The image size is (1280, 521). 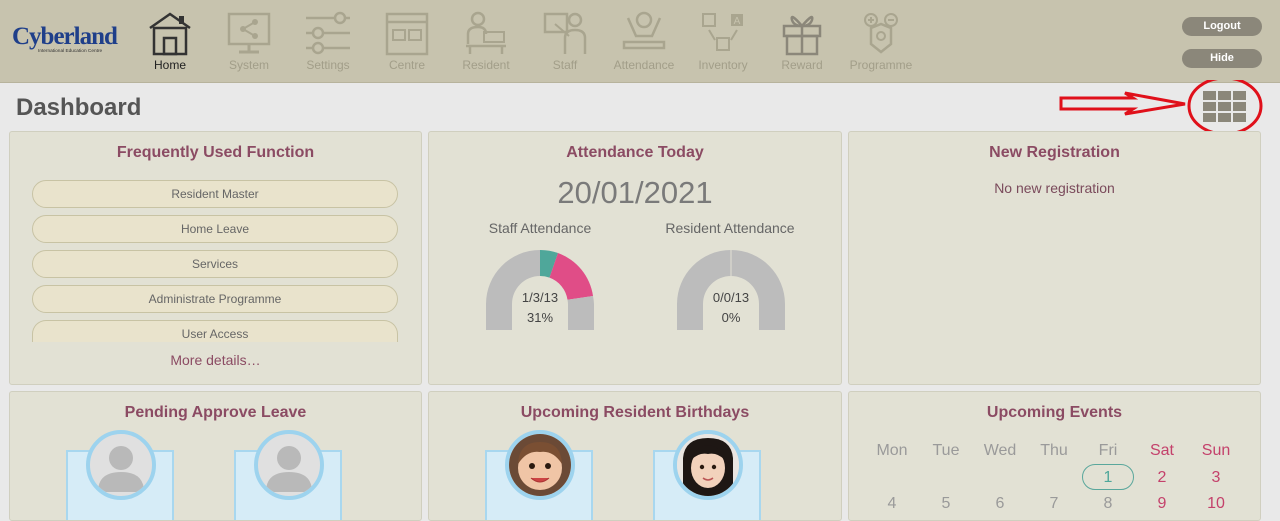 What do you see at coordinates (737, 21) in the screenshot?
I see `svg-text: A` at bounding box center [737, 21].